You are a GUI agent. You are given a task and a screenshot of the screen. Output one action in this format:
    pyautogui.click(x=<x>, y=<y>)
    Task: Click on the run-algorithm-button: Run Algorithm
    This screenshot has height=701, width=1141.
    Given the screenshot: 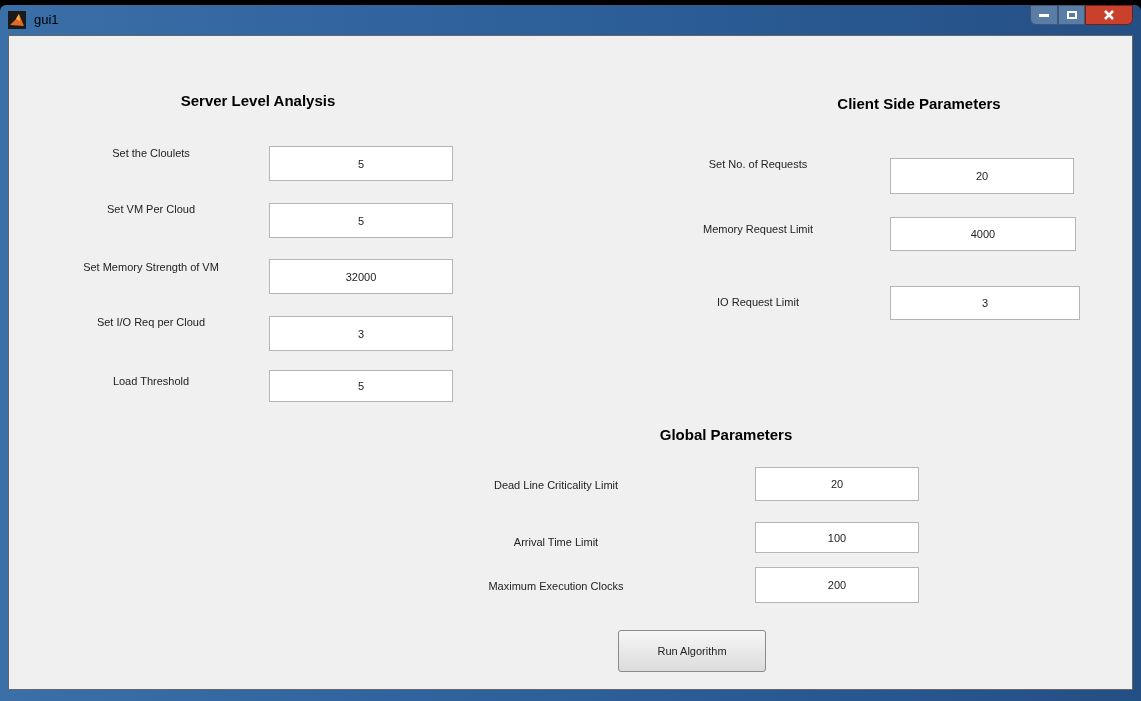 What is the action you would take?
    pyautogui.click(x=692, y=651)
    